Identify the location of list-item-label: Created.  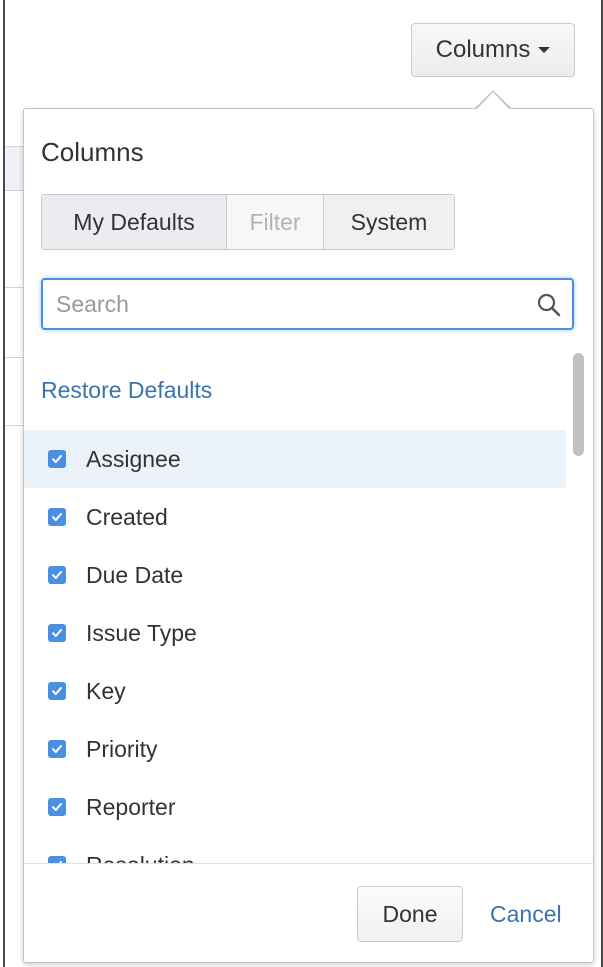
(127, 516).